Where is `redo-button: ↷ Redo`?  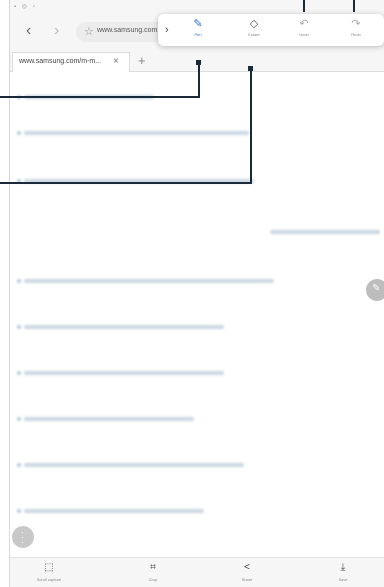 redo-button: ↷ Redo is located at coordinates (356, 30).